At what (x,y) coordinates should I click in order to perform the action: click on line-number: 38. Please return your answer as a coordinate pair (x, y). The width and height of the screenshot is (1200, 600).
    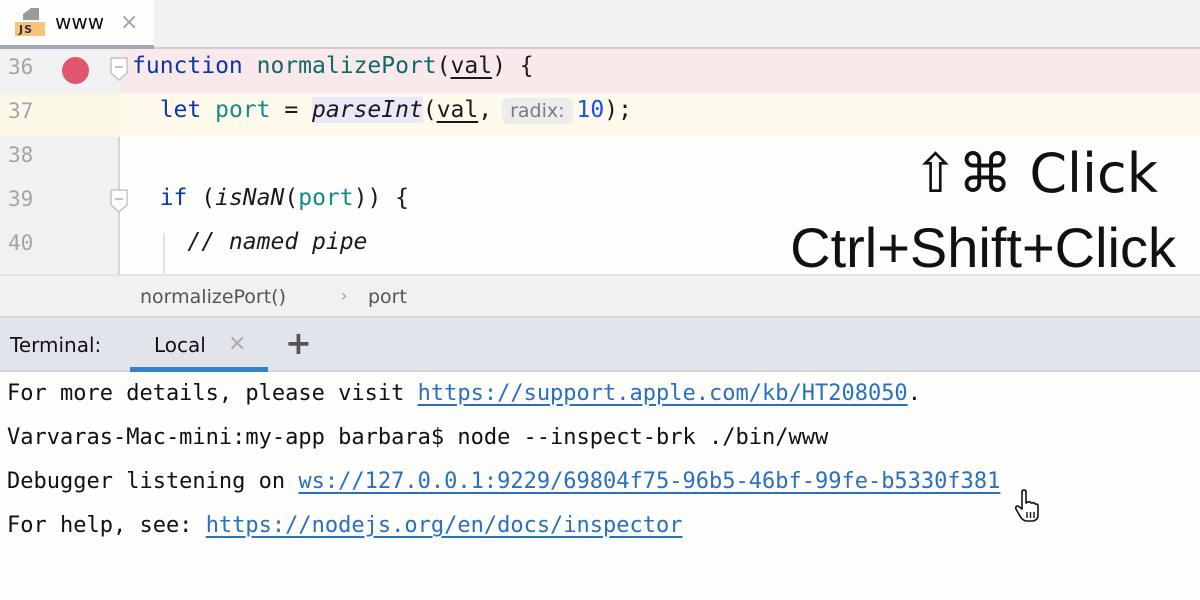
    Looking at the image, I should click on (21, 155).